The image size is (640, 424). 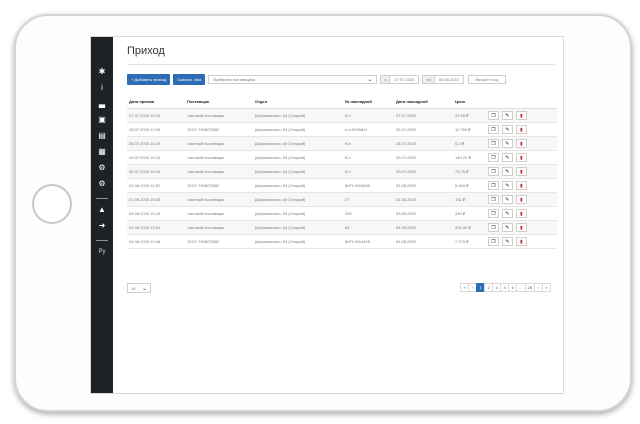 I want to click on settings-2-icon: ⚙, so click(x=101, y=183).